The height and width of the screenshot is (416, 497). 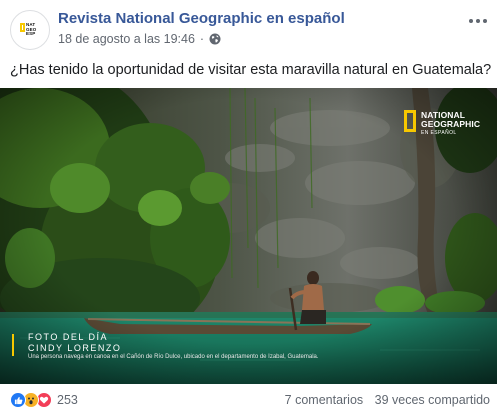 I want to click on credit-title: FOTO DEL DÍA, so click(x=68, y=337).